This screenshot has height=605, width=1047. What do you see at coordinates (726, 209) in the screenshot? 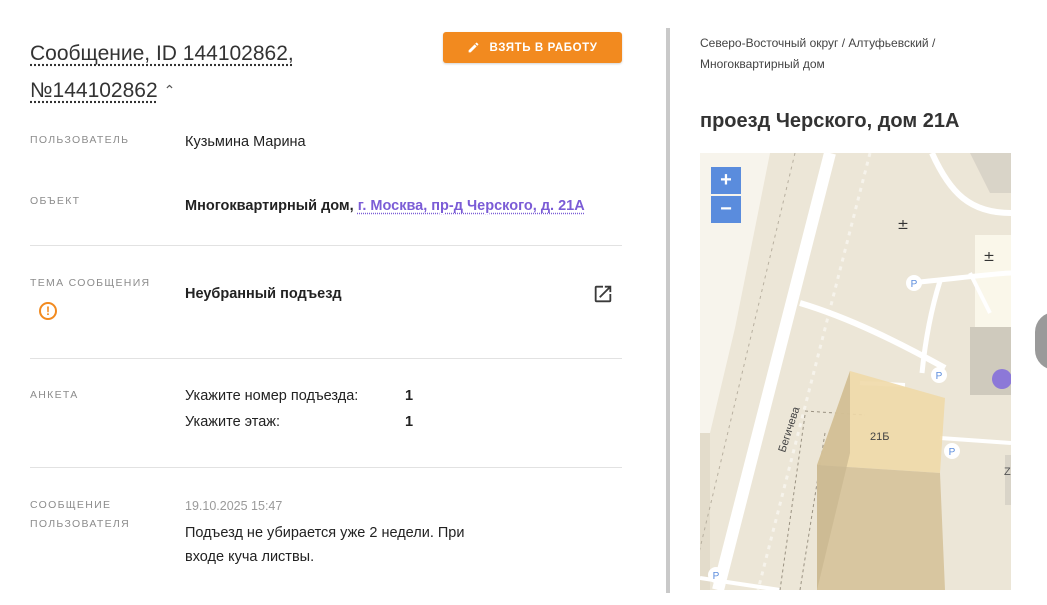
I see `zoom-out-button: −` at bounding box center [726, 209].